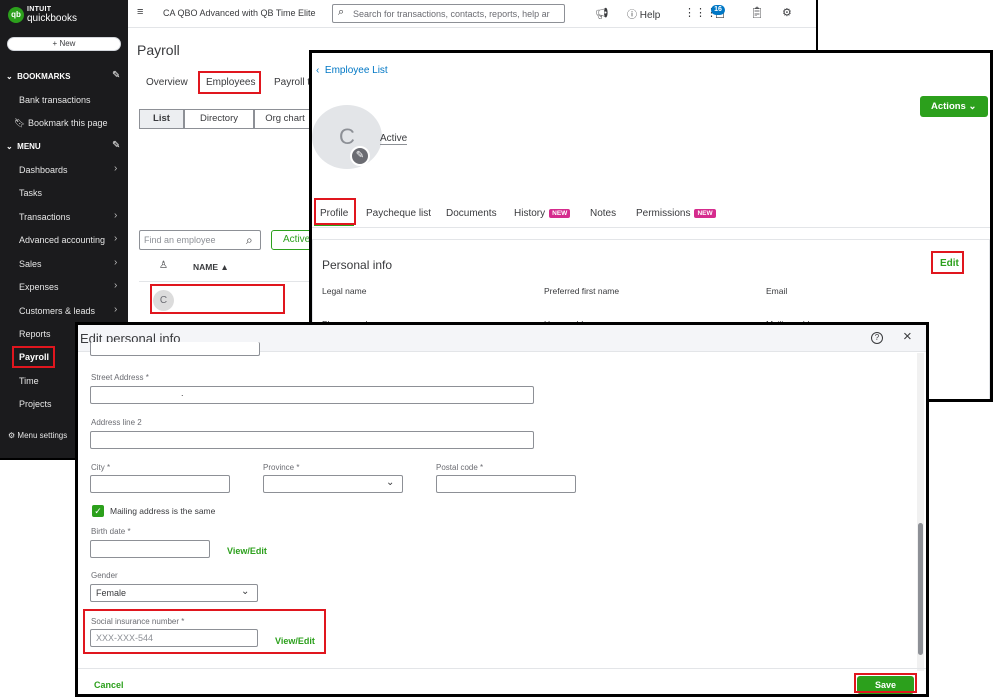 Image resolution: width=999 pixels, height=700 pixels. Describe the element at coordinates (116, 75) in the screenshot. I see `edit-bookmarks-pencil-icon: ✎` at that location.